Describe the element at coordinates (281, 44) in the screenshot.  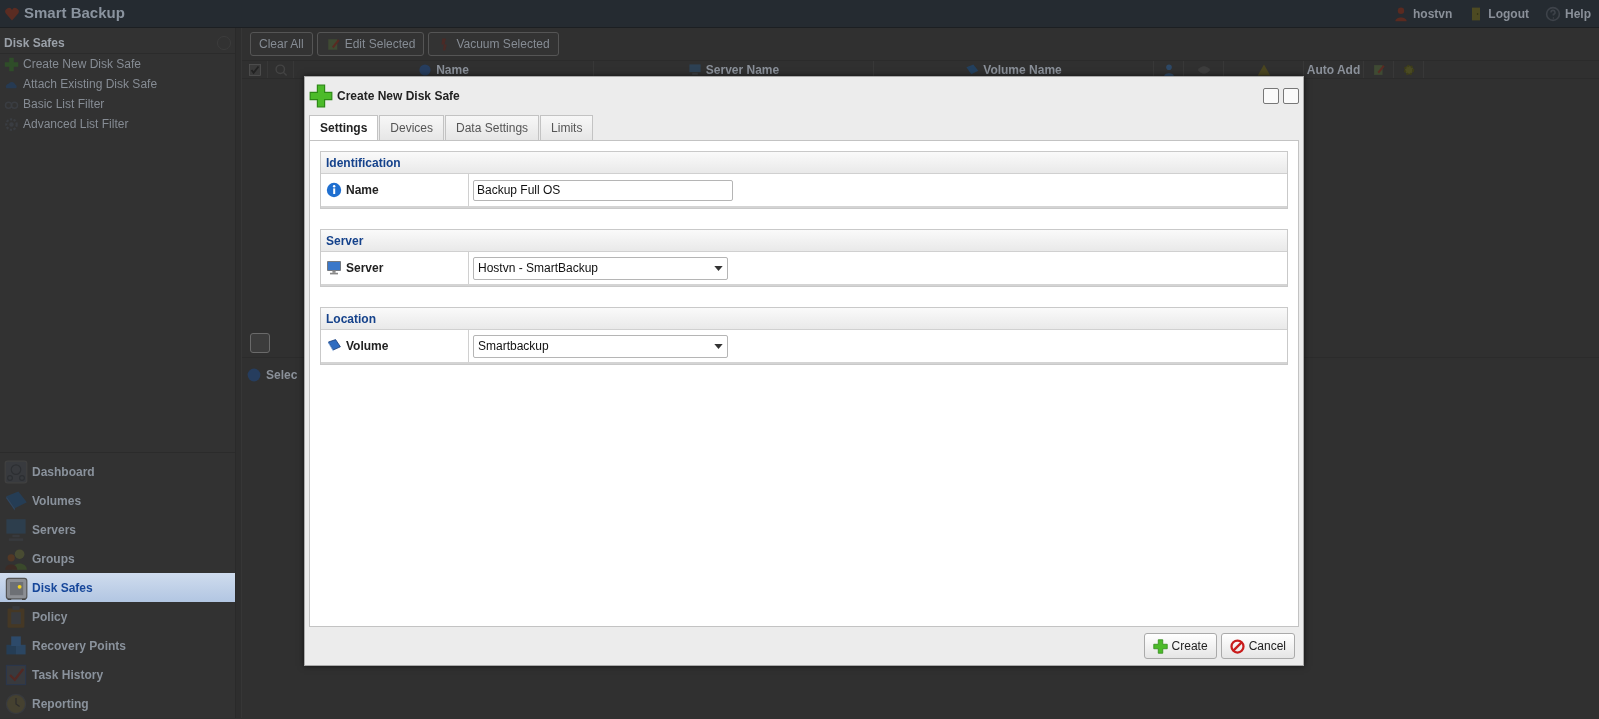
I see `toolbar-button: Clear All` at that location.